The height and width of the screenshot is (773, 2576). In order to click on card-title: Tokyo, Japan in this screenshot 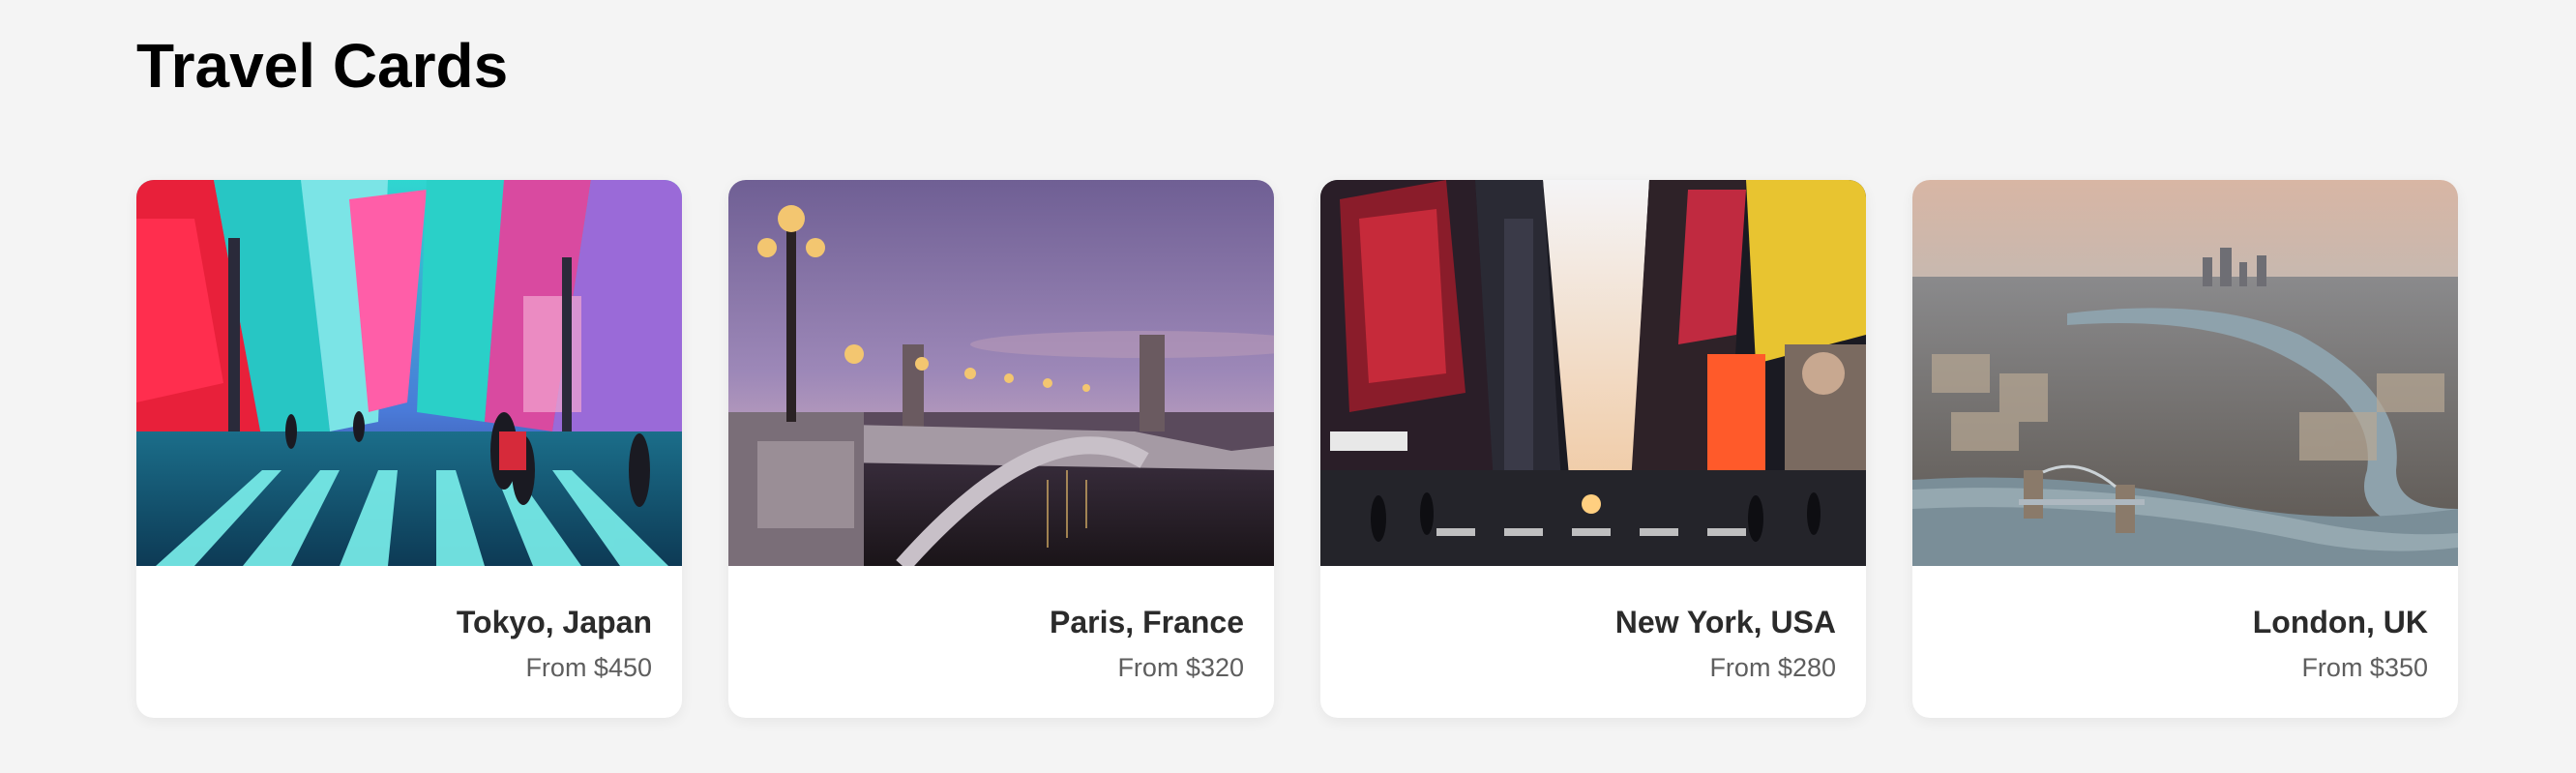, I will do `click(554, 622)`.